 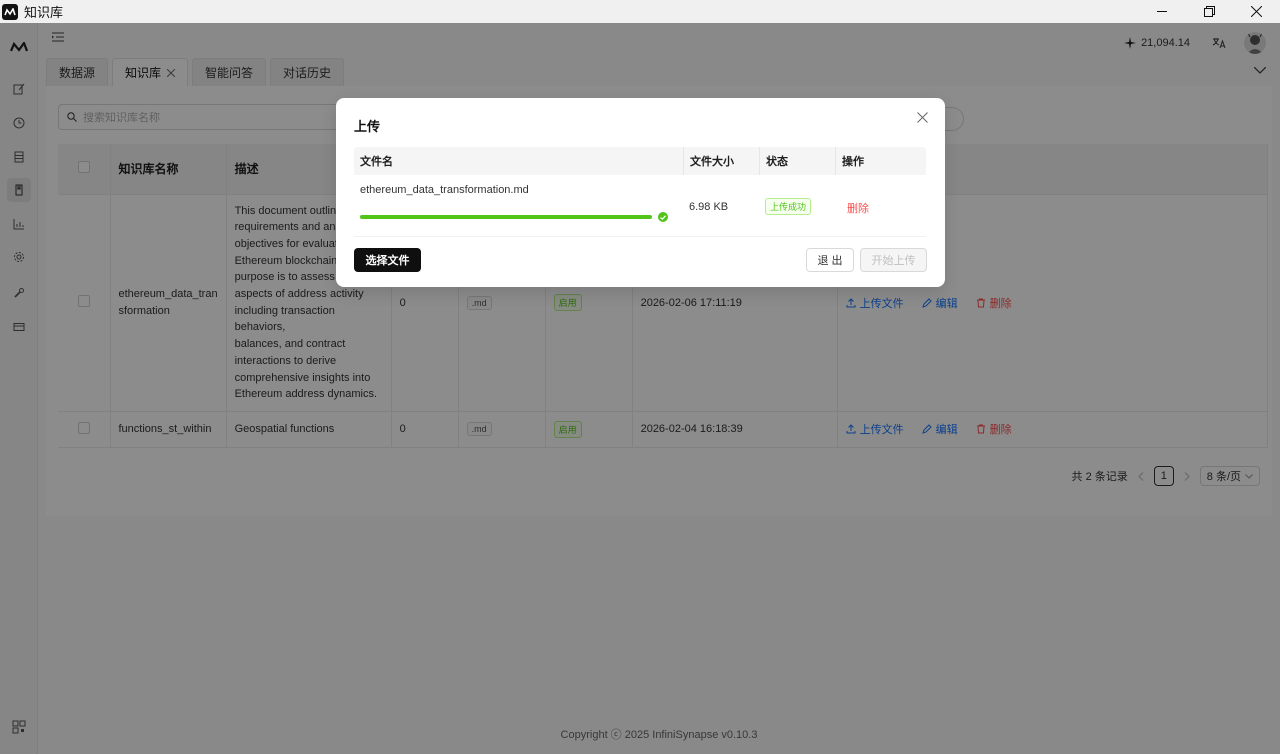 I want to click on remove-file-link: 删除, so click(x=858, y=208).